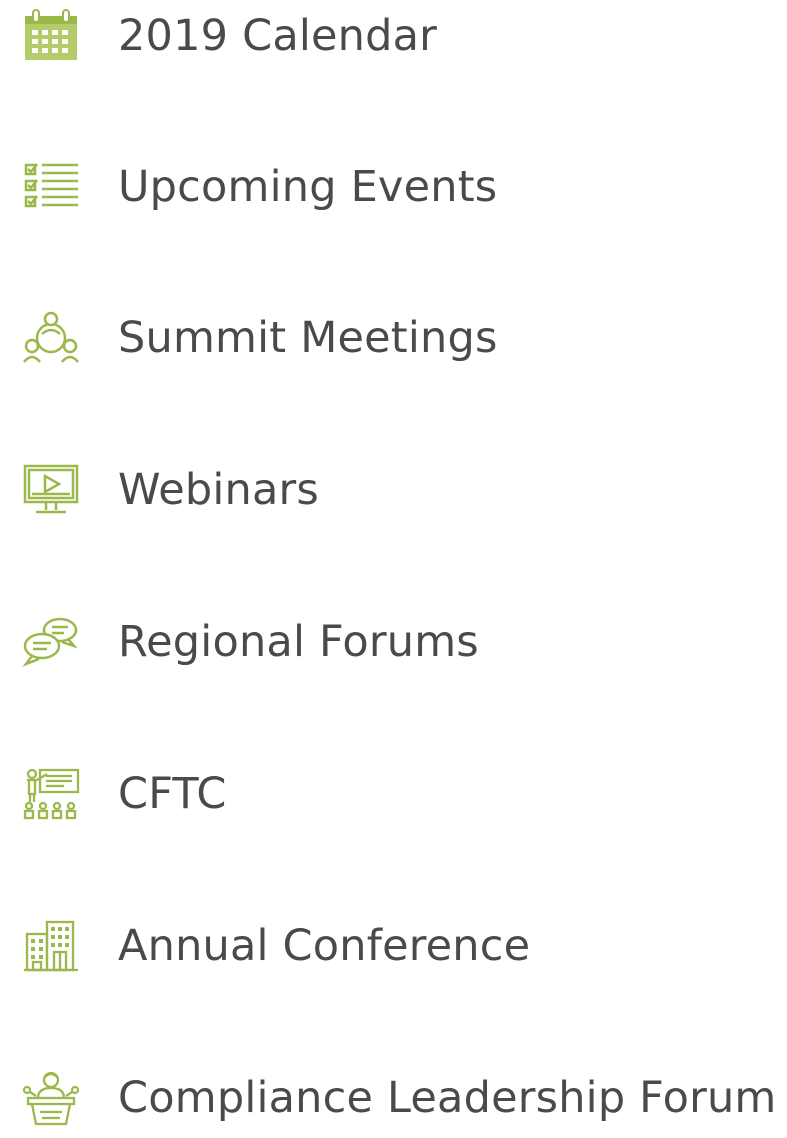 The image size is (787, 1138). I want to click on monitor-play-icon, so click(51, 490).